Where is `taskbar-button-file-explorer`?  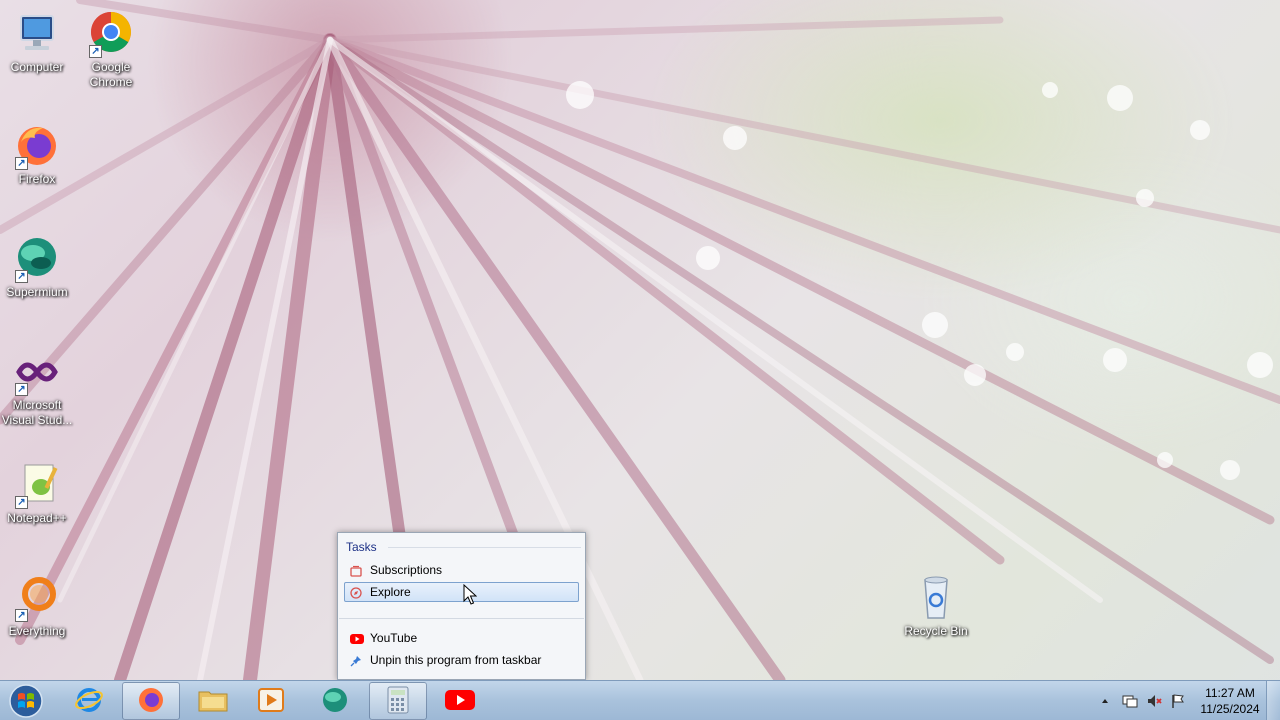 taskbar-button-file-explorer is located at coordinates (213, 701).